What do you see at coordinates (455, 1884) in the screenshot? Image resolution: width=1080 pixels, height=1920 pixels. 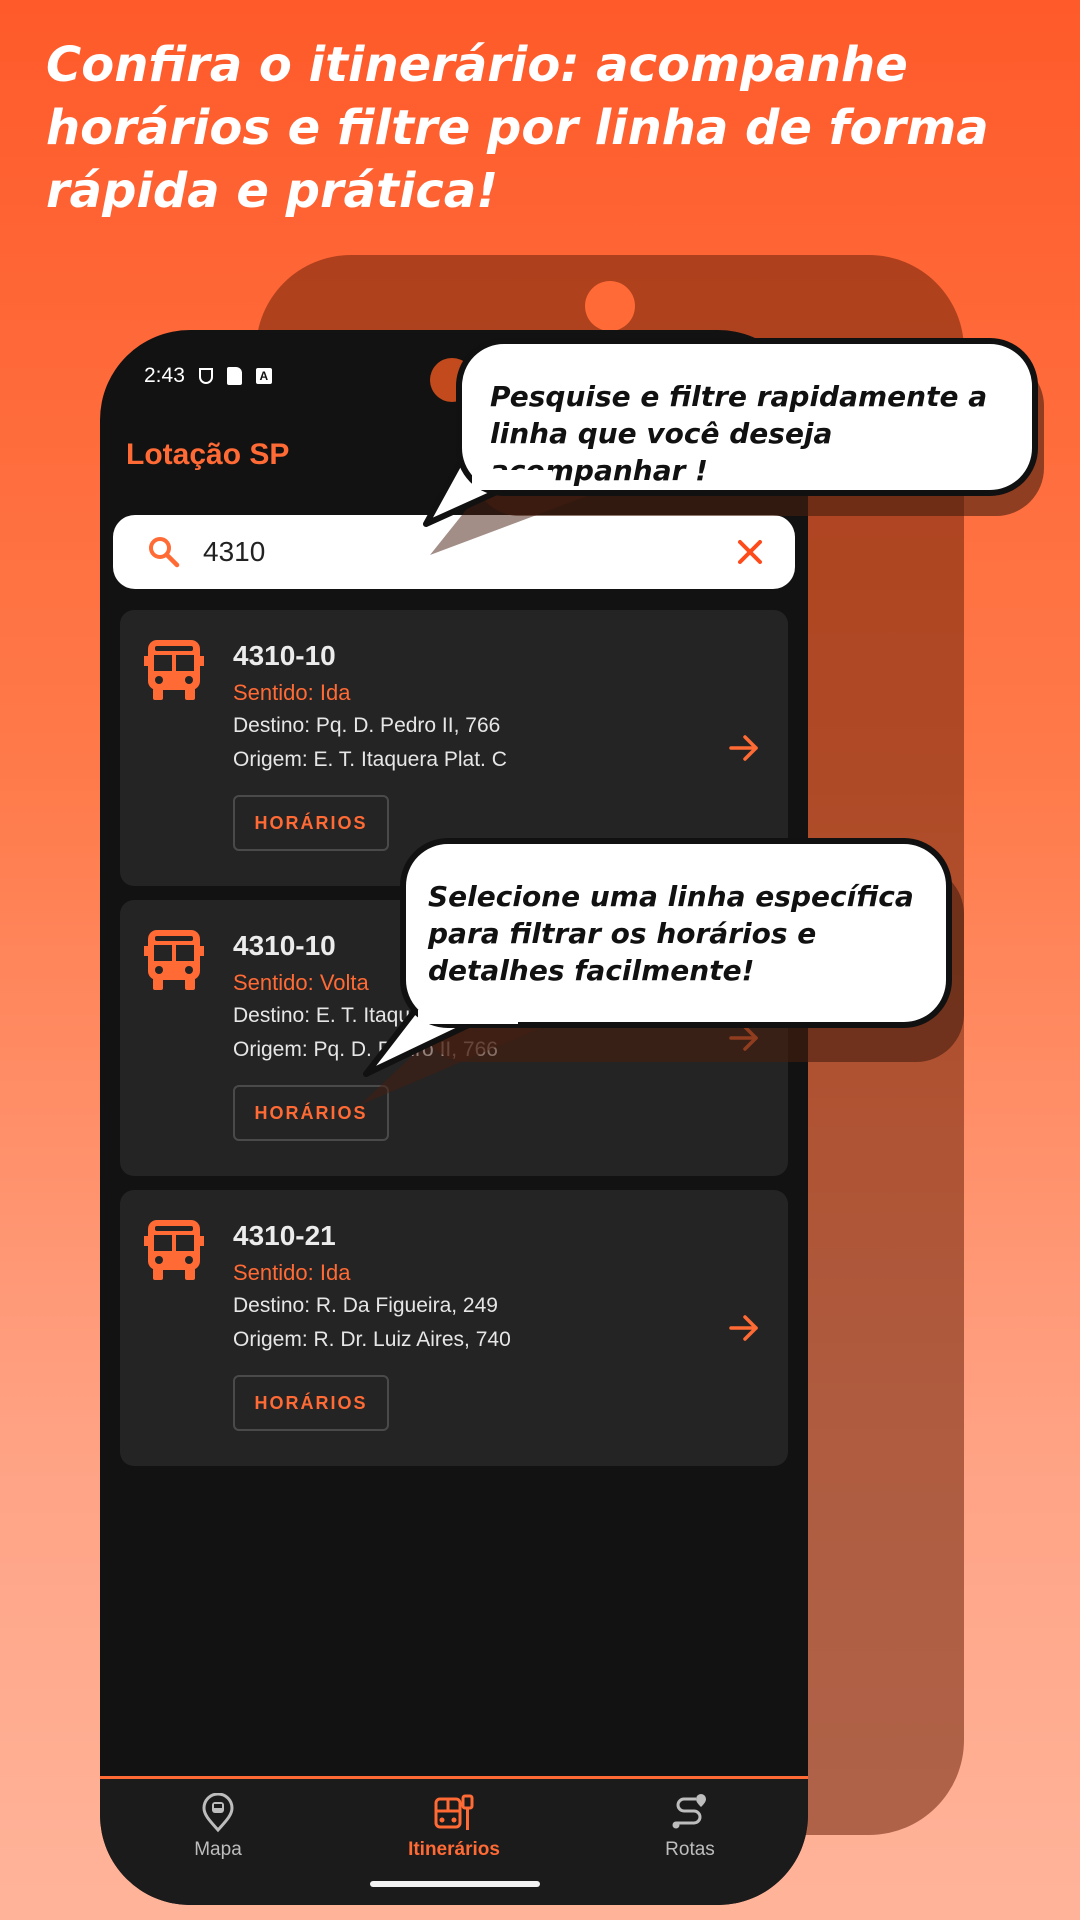 I see `home-indicator` at bounding box center [455, 1884].